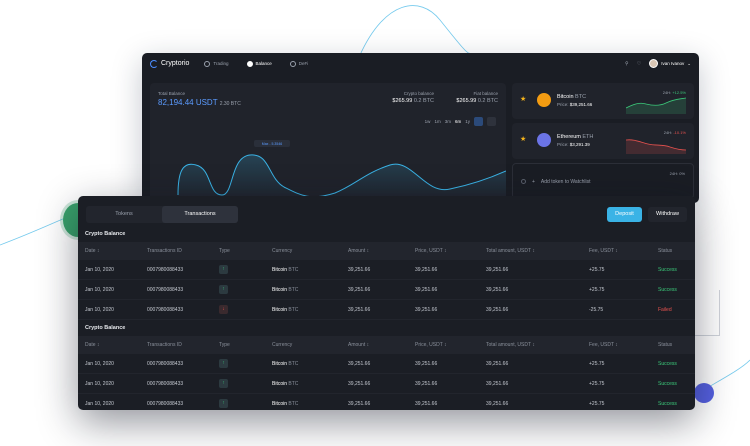 This screenshot has width=750, height=446. I want to click on ethereum-icon, so click(544, 140).